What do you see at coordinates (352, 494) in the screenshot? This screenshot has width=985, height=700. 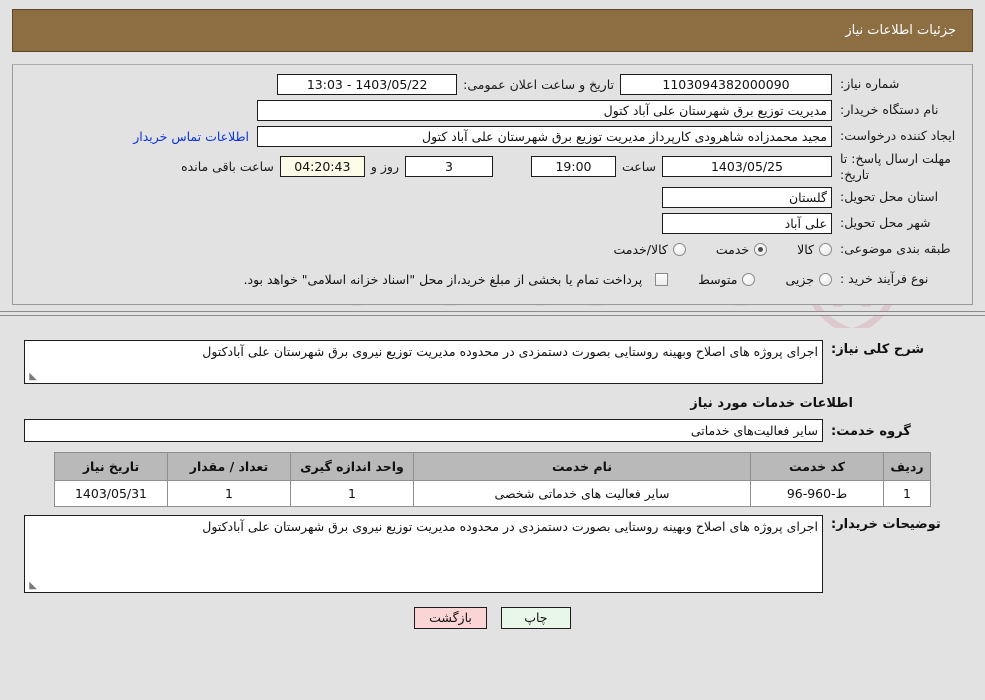 I see `cell-unit: 1` at bounding box center [352, 494].